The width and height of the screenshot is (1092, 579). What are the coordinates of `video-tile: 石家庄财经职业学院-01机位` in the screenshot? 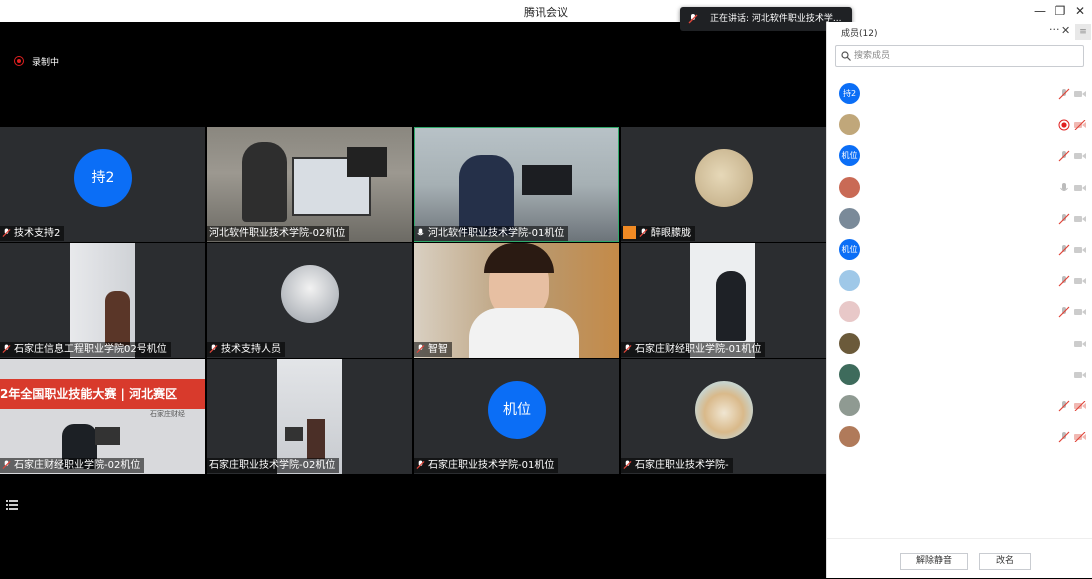 It's located at (723, 300).